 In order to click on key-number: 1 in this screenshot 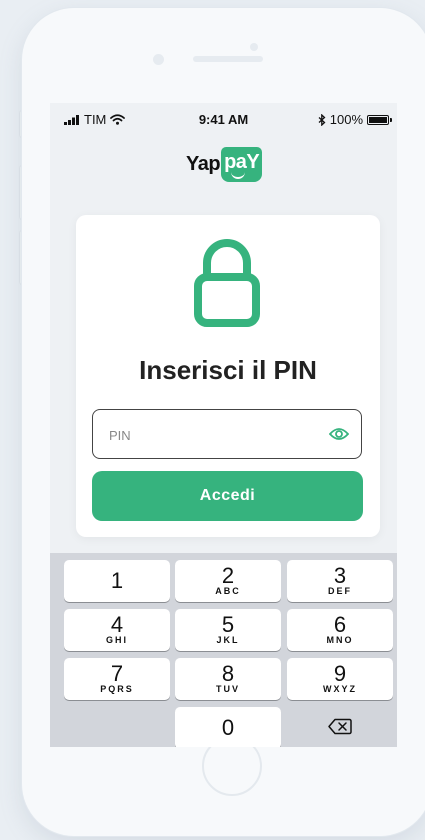, I will do `click(117, 580)`.